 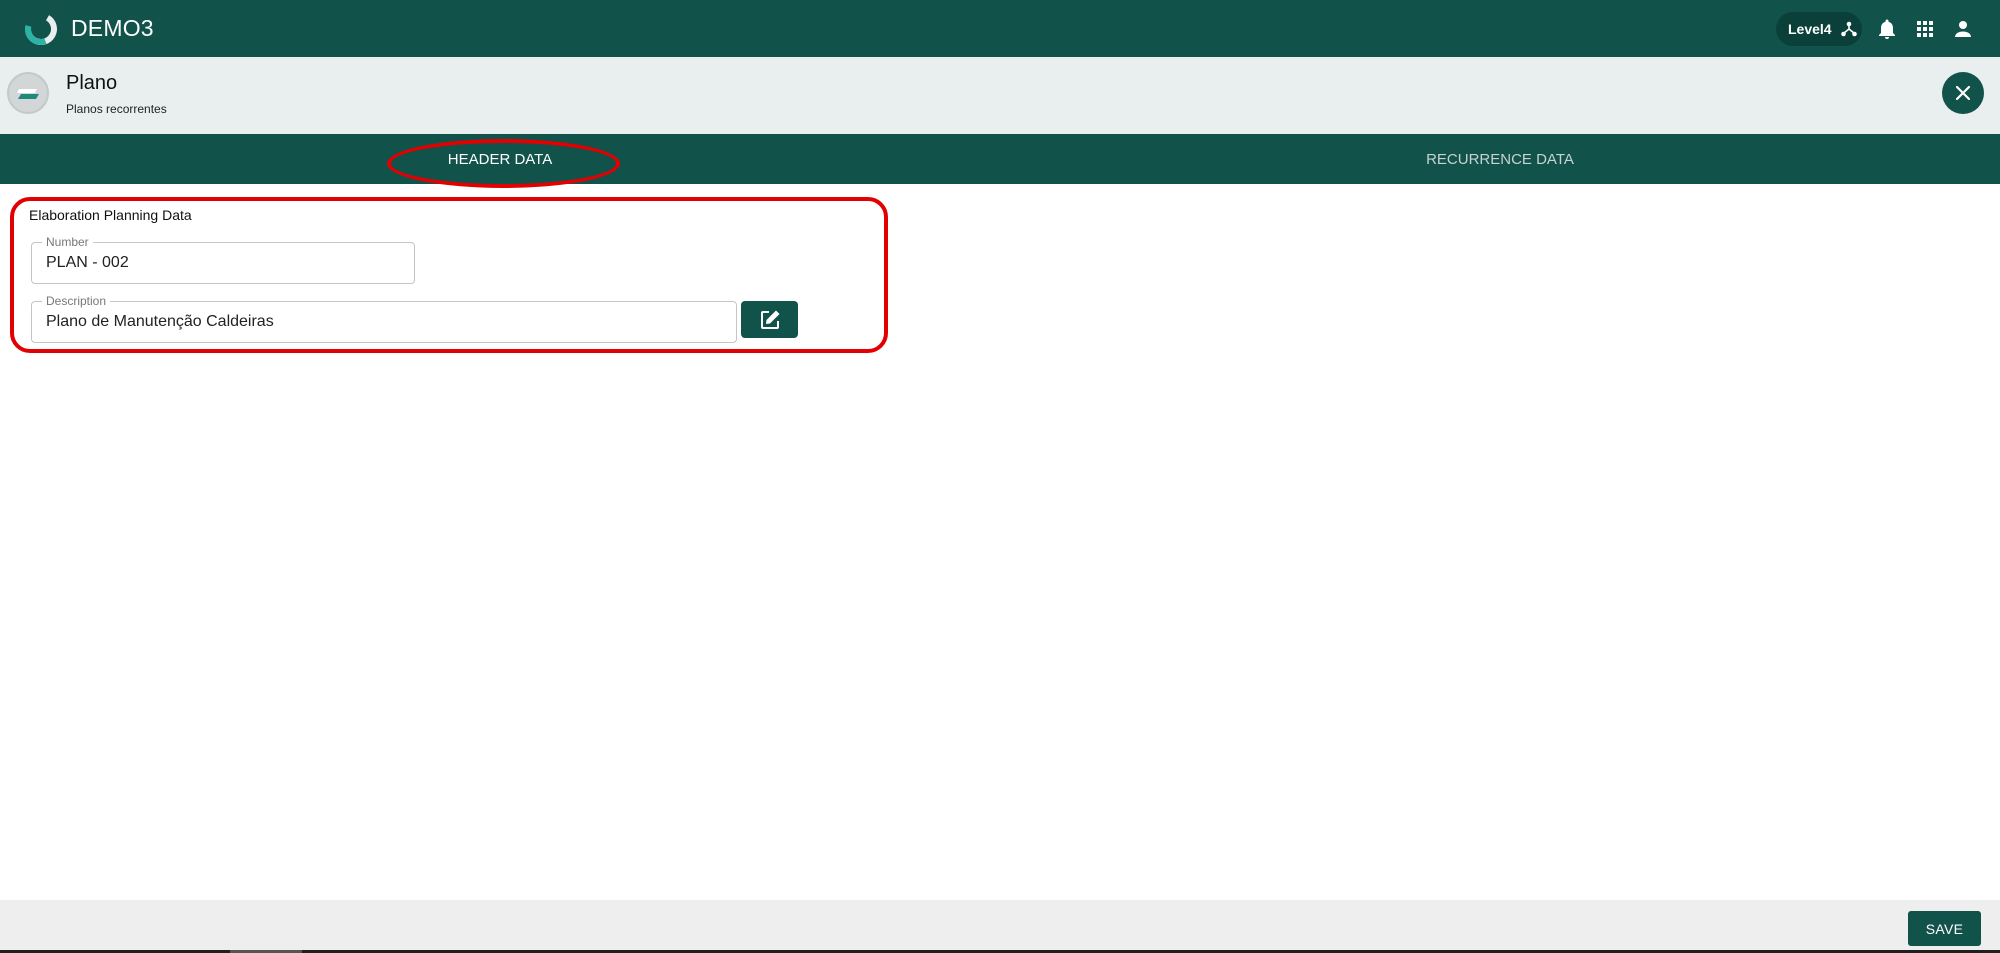 I want to click on module-logo, so click(x=28, y=93).